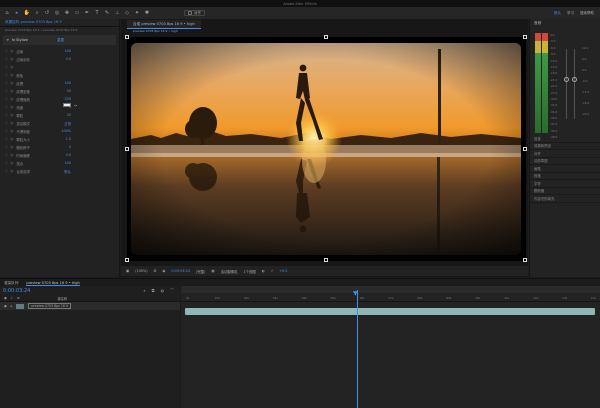  I want to click on motion-blur-icon: ◍, so click(163, 290).